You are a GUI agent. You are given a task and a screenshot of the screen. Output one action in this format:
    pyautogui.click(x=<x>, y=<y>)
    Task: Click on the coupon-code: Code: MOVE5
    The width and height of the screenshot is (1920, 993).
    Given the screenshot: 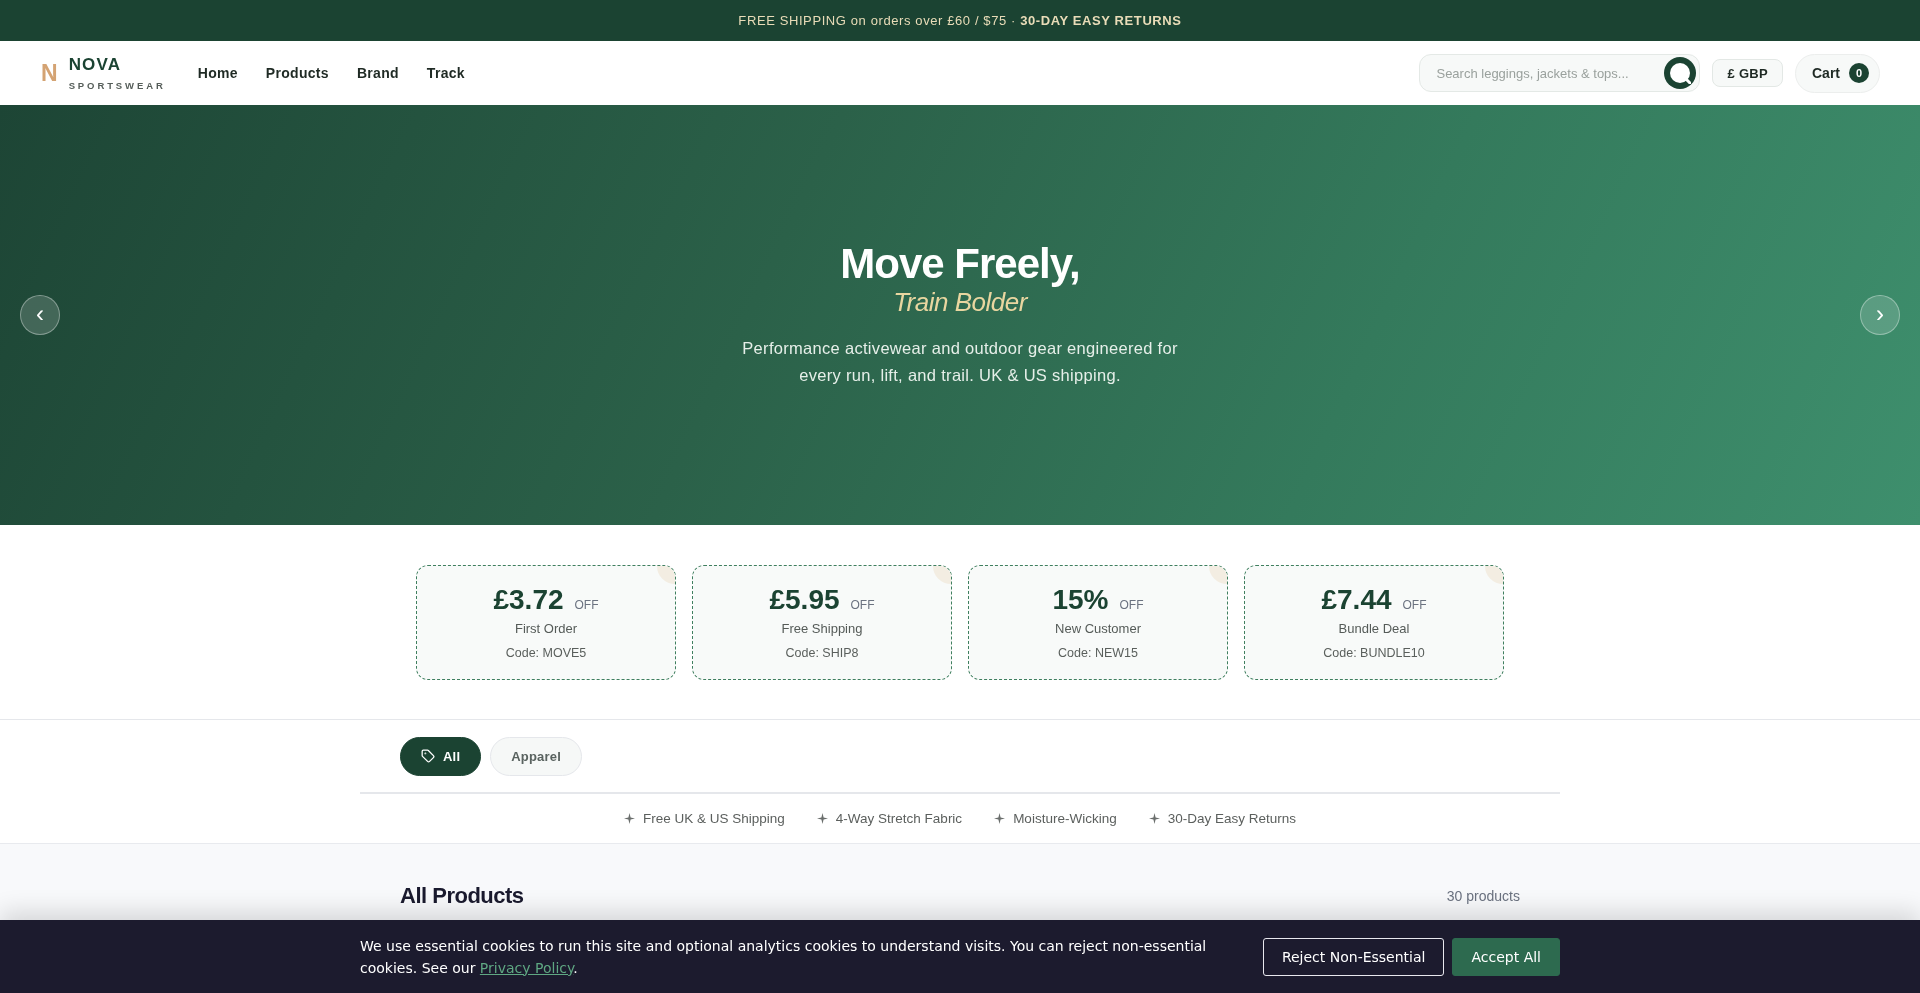 What is the action you would take?
    pyautogui.click(x=546, y=653)
    